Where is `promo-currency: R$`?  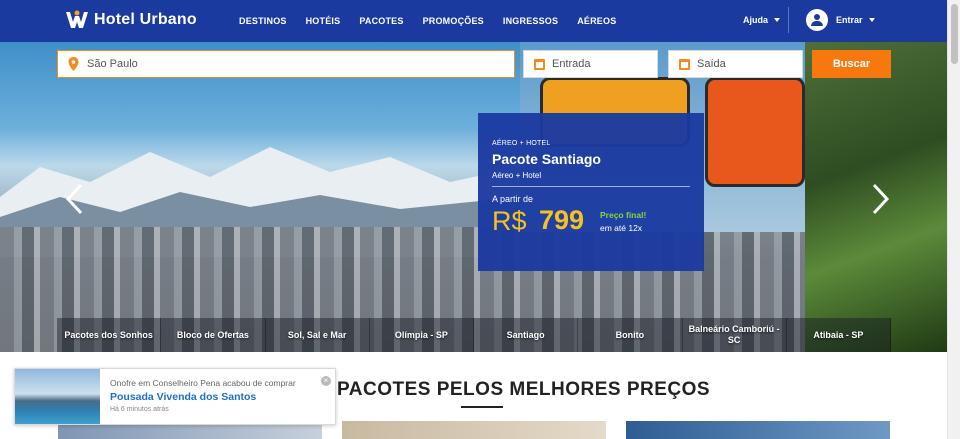 promo-currency: R$ is located at coordinates (509, 221).